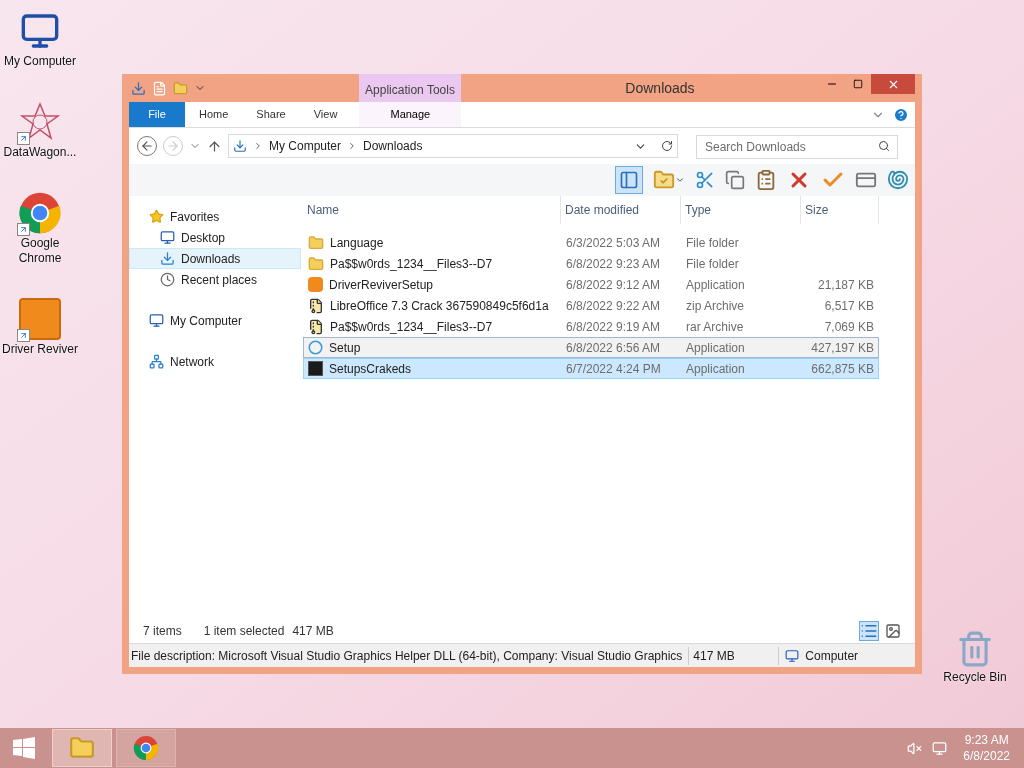 The image size is (1024, 768). I want to click on desktop-icon-label: My Computer, so click(40, 61).